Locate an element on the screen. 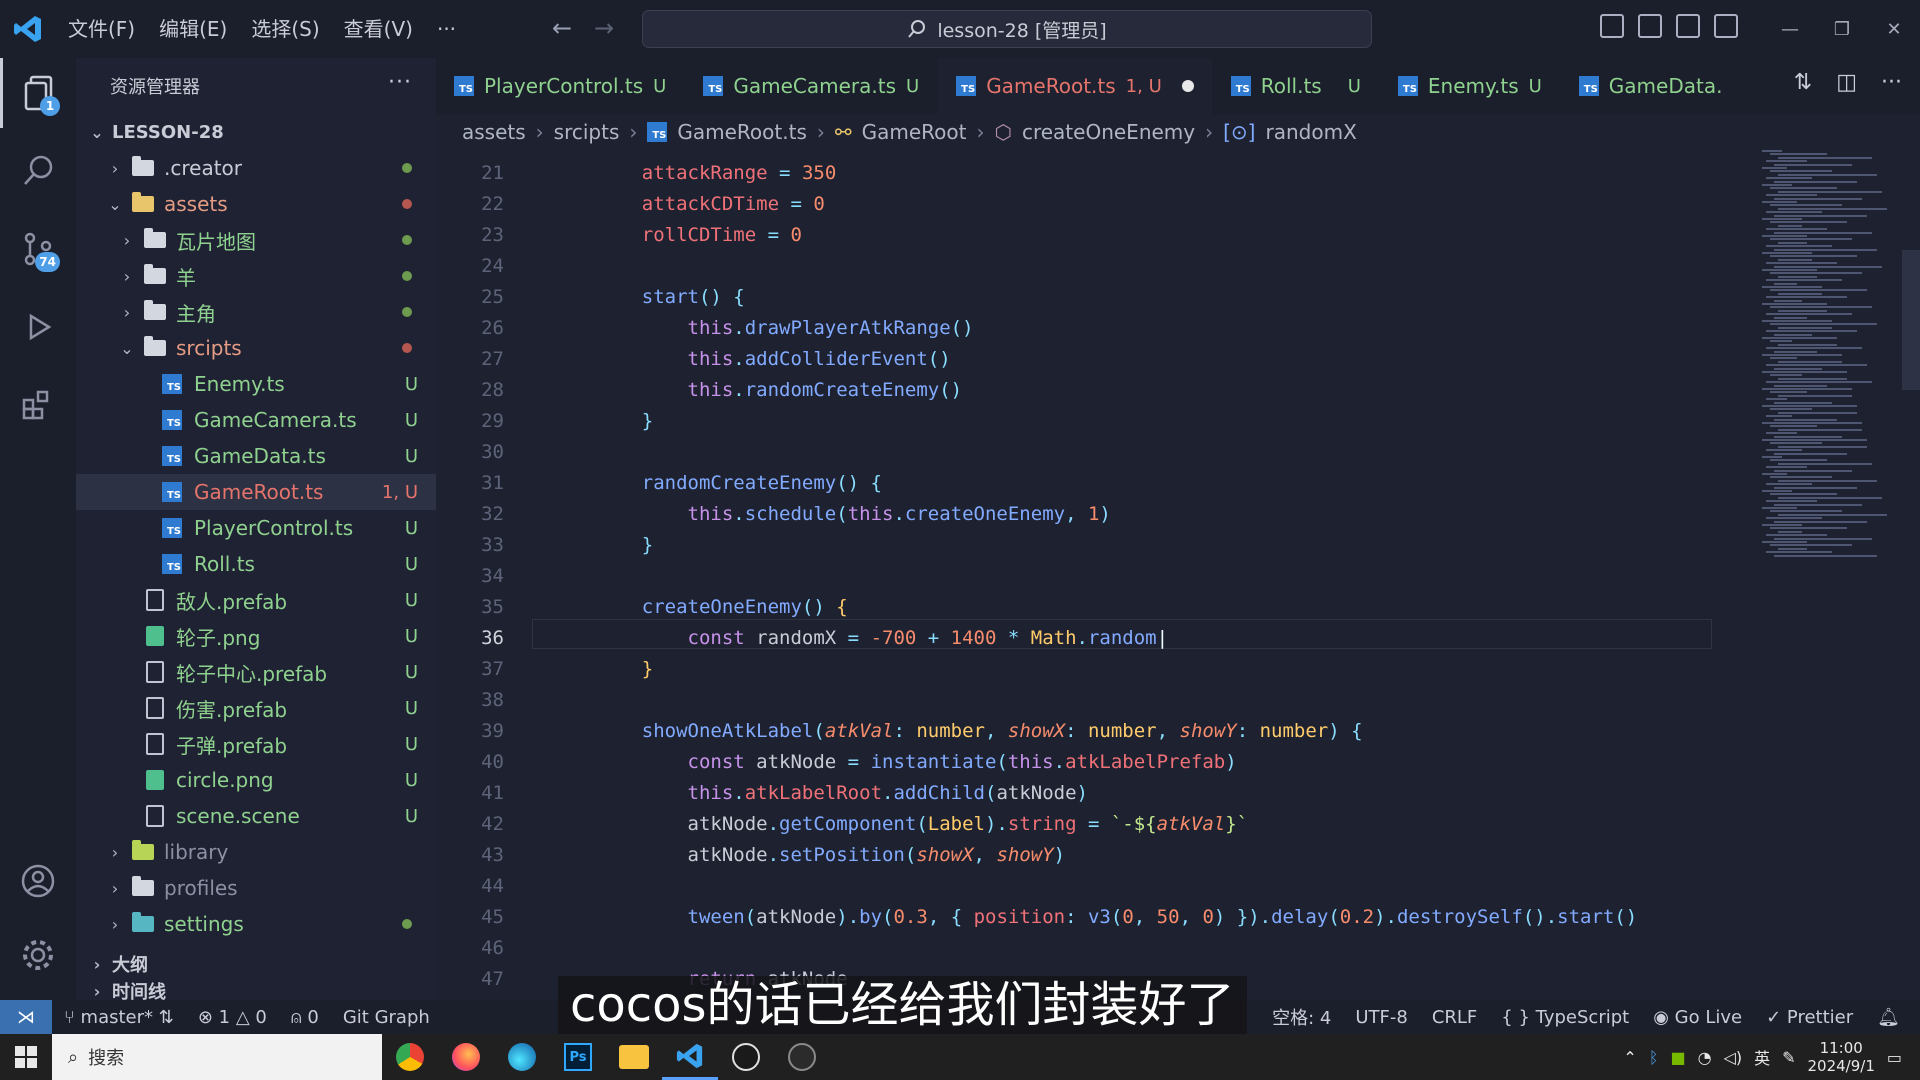 Image resolution: width=1920 pixels, height=1080 pixels. network-icon: ◔ is located at coordinates (1705, 1057).